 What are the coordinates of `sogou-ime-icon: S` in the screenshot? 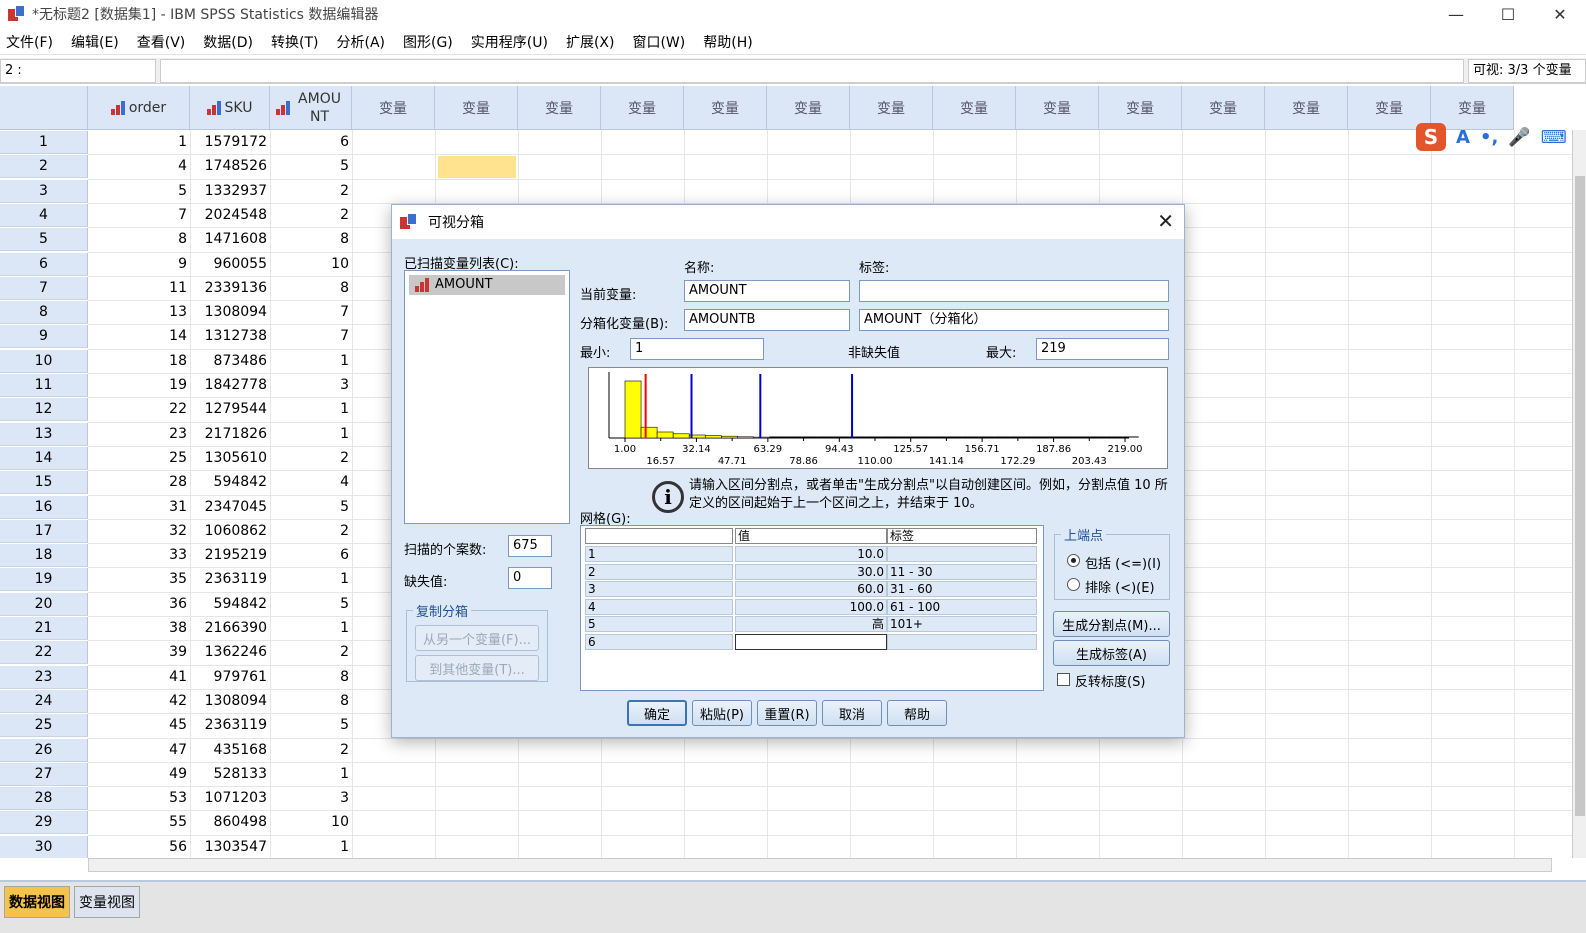 It's located at (1431, 137).